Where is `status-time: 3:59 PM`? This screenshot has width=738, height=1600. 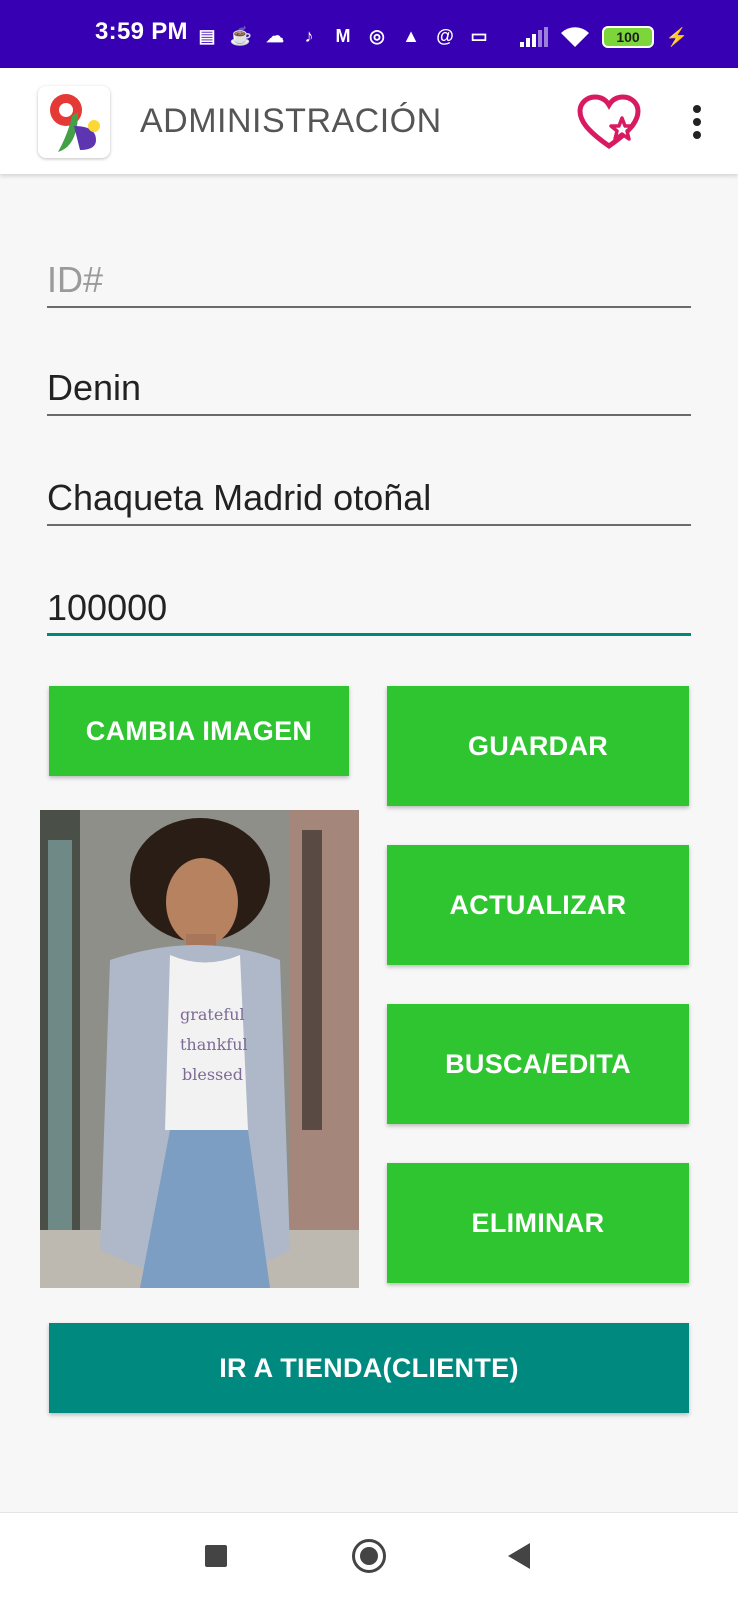
status-time: 3:59 PM is located at coordinates (141, 31).